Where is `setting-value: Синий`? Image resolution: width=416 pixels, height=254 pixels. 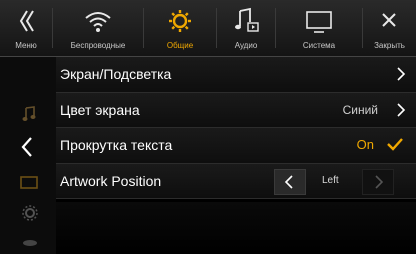
setting-value: Синий is located at coordinates (360, 109).